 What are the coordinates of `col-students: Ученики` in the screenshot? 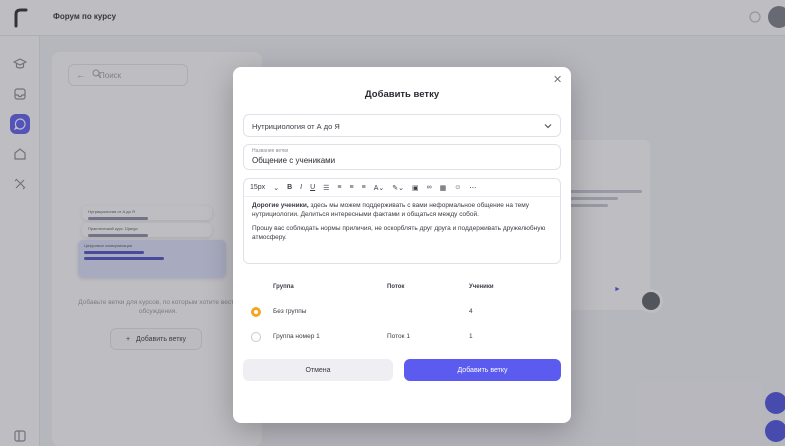 It's located at (481, 287).